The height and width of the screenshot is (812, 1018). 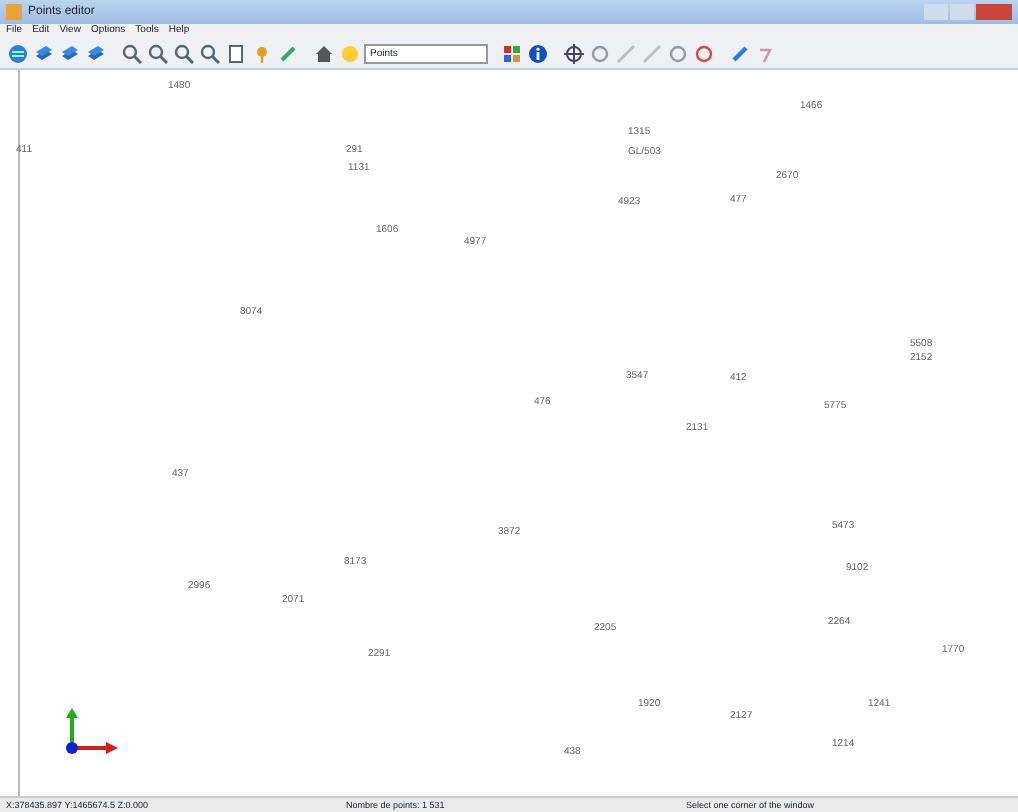 I want to click on circle-button, so click(x=678, y=53).